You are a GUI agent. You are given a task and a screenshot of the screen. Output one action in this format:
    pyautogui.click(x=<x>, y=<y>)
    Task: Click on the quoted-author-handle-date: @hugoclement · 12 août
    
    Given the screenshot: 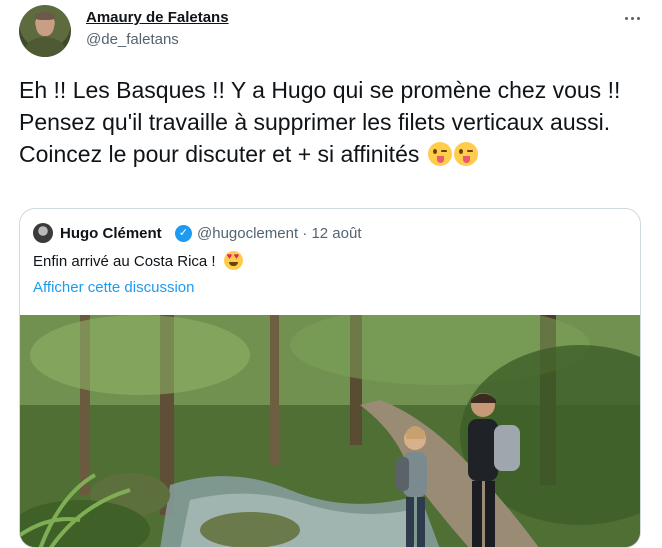 What is the action you would take?
    pyautogui.click(x=279, y=233)
    